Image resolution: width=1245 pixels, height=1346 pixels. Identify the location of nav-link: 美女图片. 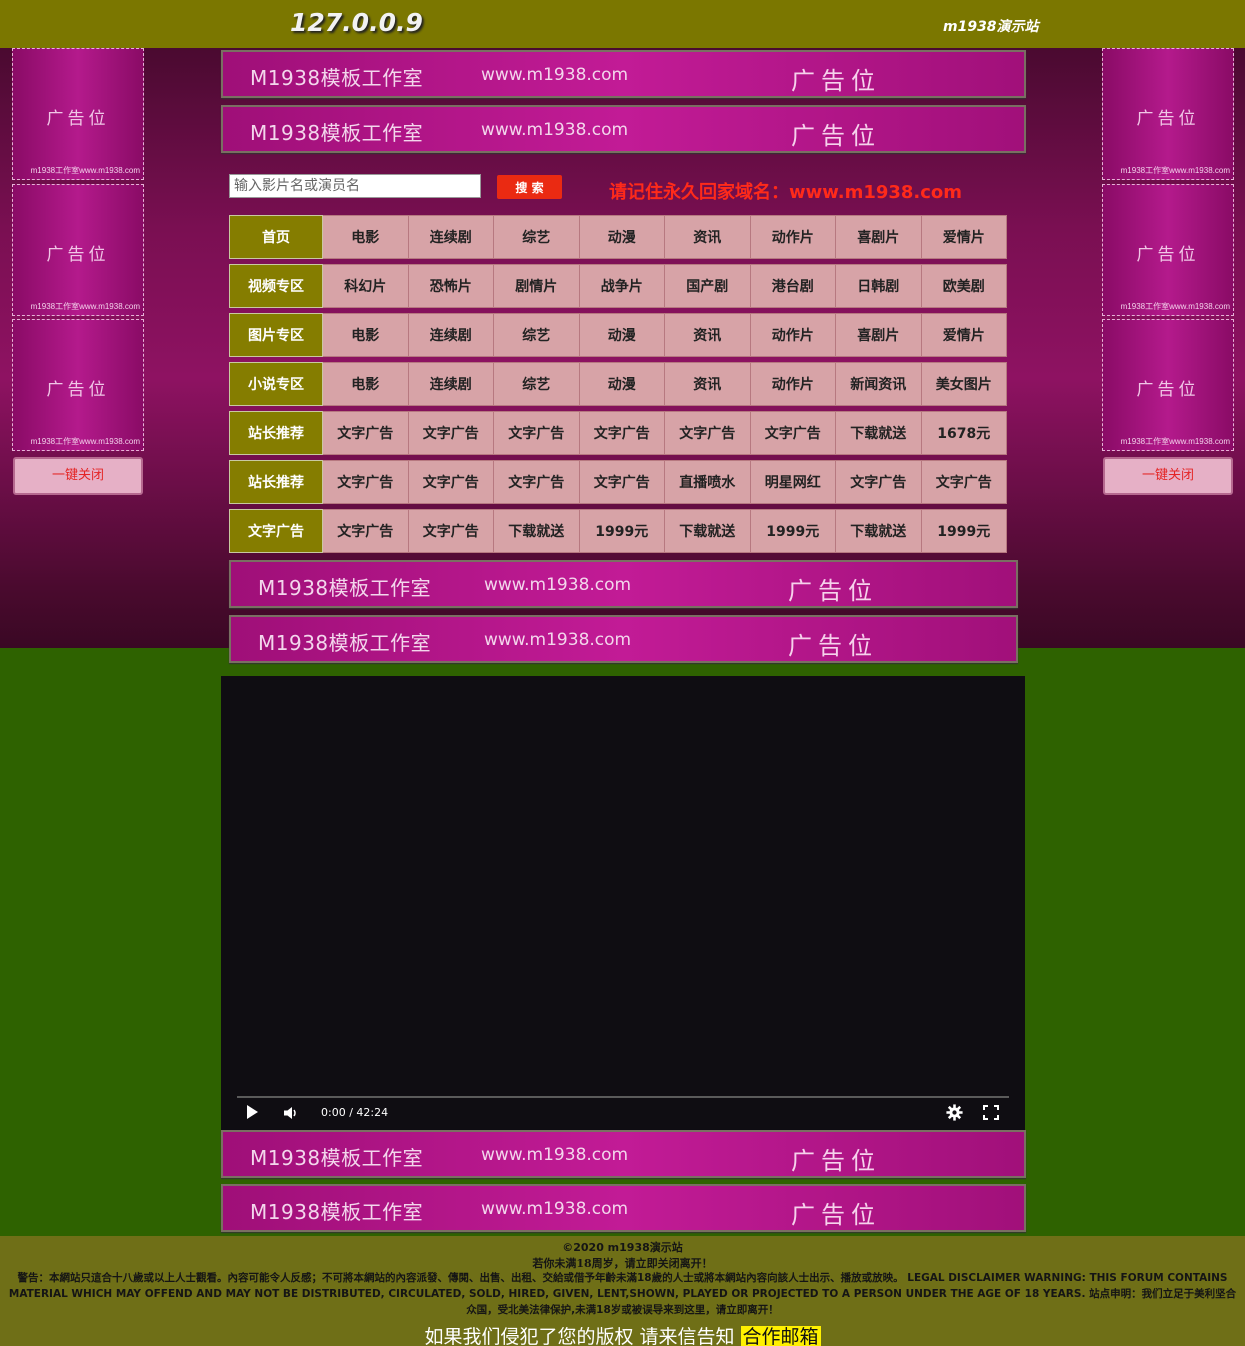
(964, 384).